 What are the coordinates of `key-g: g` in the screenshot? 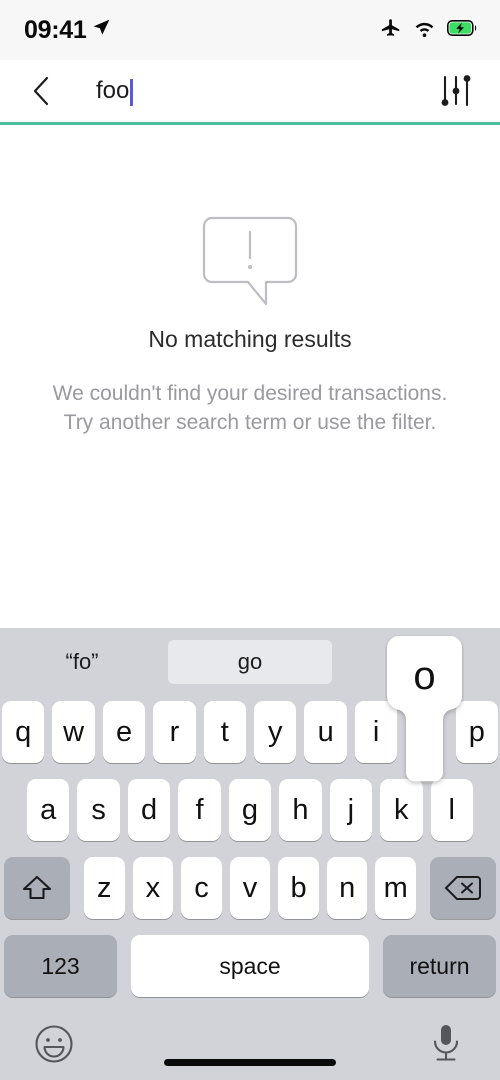 It's located at (250, 810).